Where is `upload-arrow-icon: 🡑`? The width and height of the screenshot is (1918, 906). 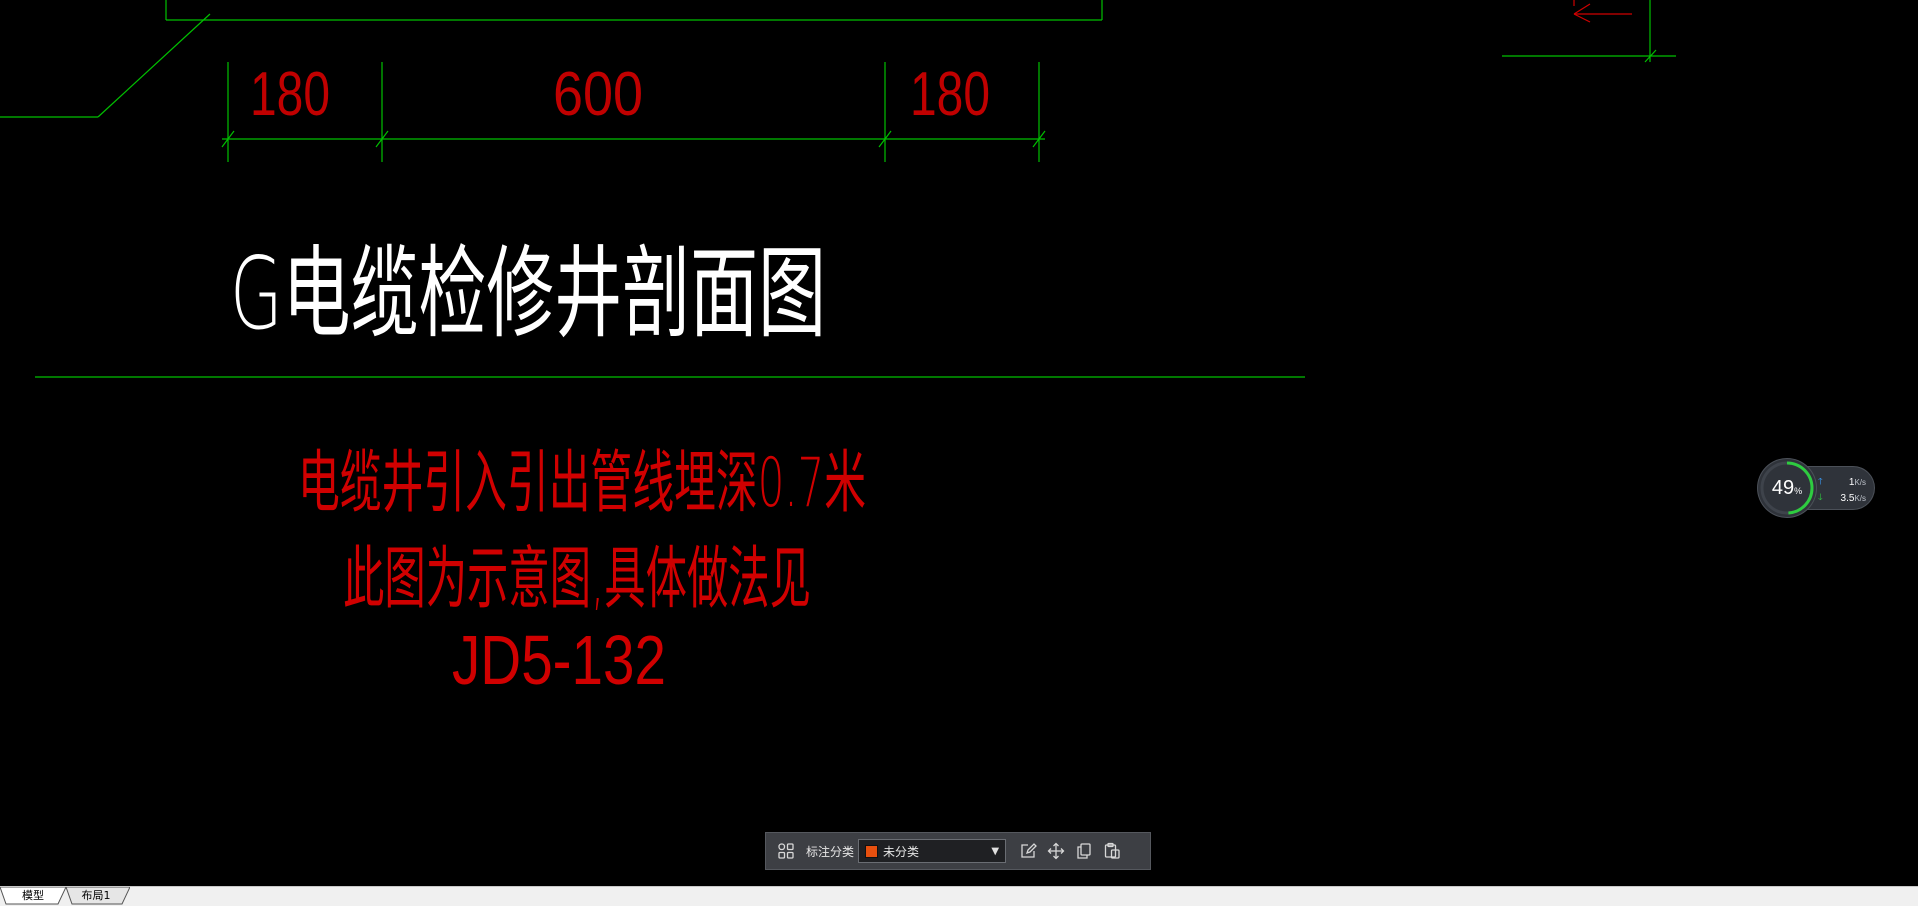 upload-arrow-icon: 🡑 is located at coordinates (1820, 481).